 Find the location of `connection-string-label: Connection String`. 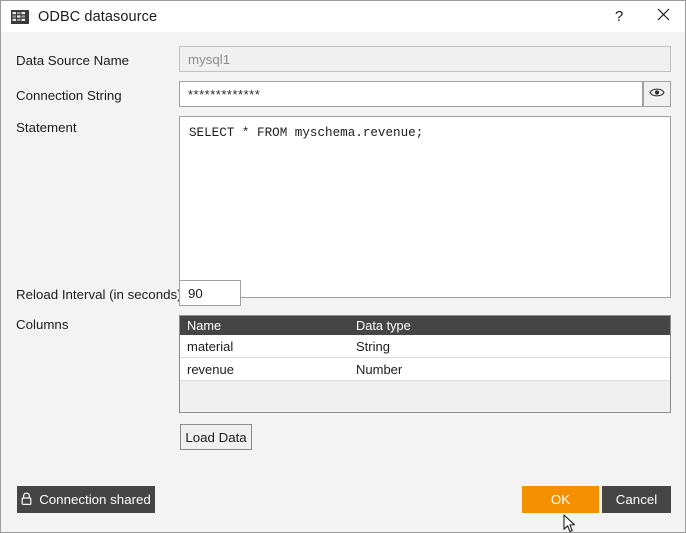

connection-string-label: Connection String is located at coordinates (69, 95).